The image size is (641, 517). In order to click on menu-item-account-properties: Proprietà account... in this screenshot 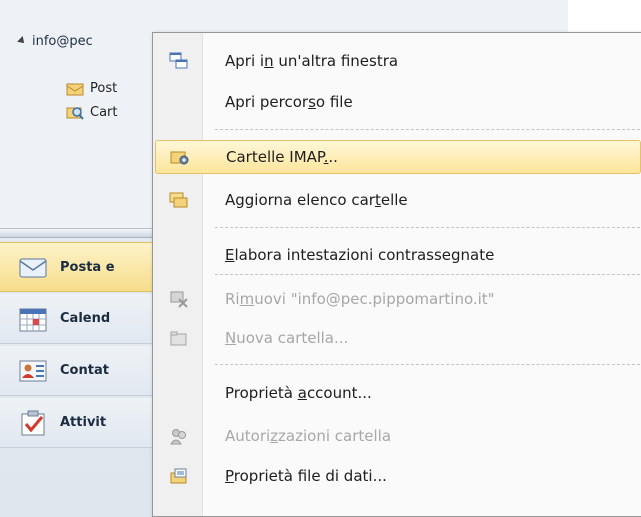, I will do `click(398, 393)`.